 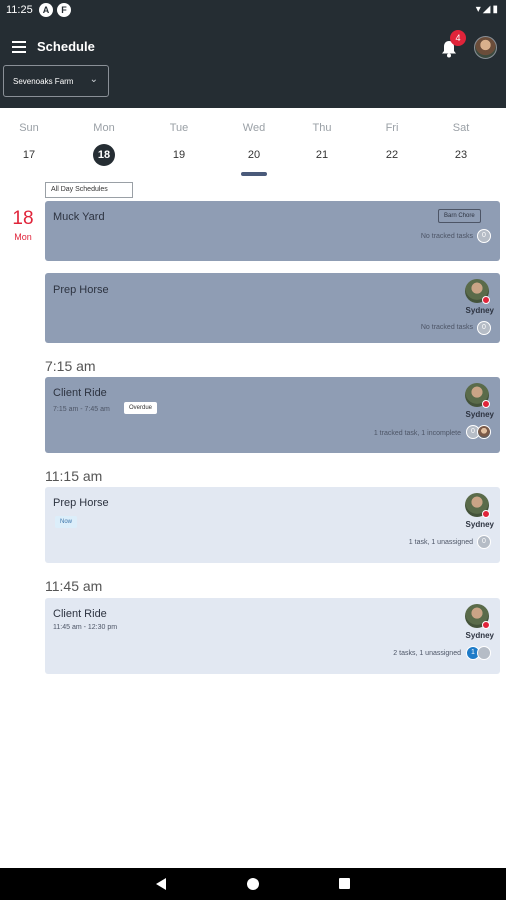 What do you see at coordinates (322, 155) in the screenshot?
I see `day-number: 21` at bounding box center [322, 155].